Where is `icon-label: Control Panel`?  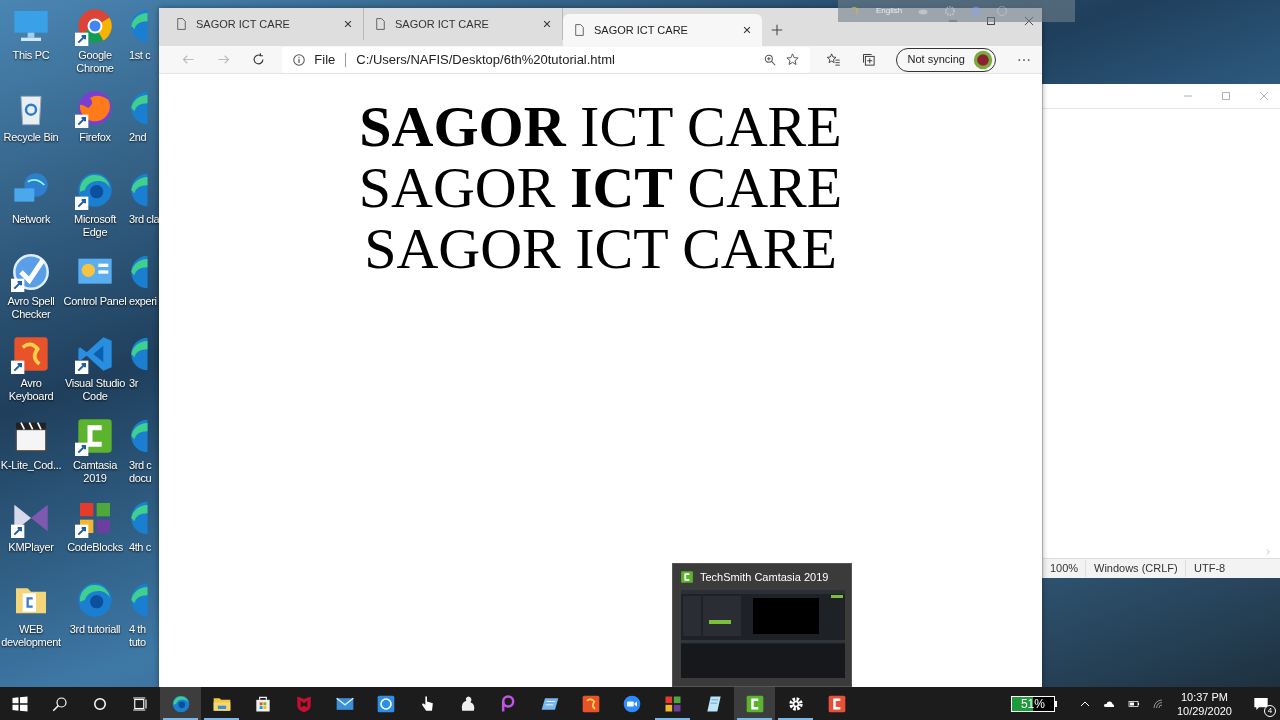 icon-label: Control Panel is located at coordinates (95, 301).